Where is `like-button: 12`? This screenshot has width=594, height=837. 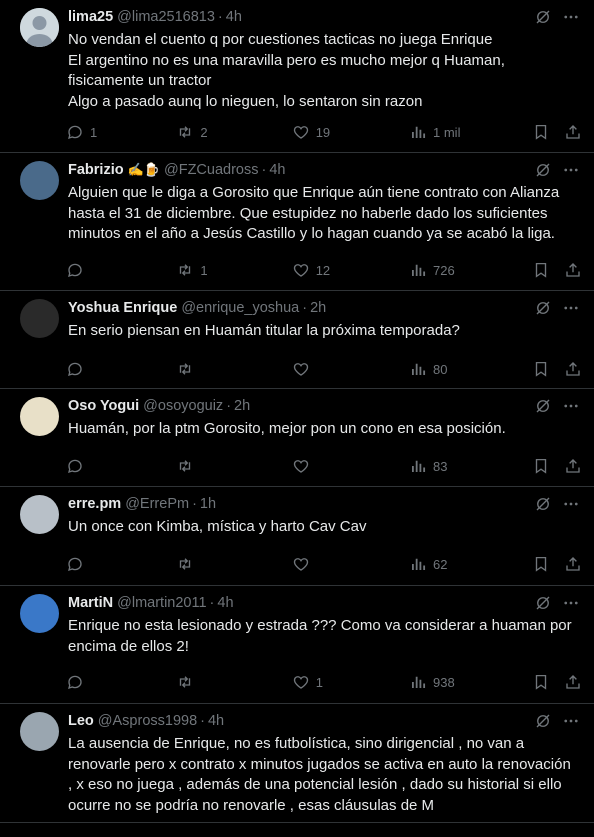 like-button: 12 is located at coordinates (350, 270).